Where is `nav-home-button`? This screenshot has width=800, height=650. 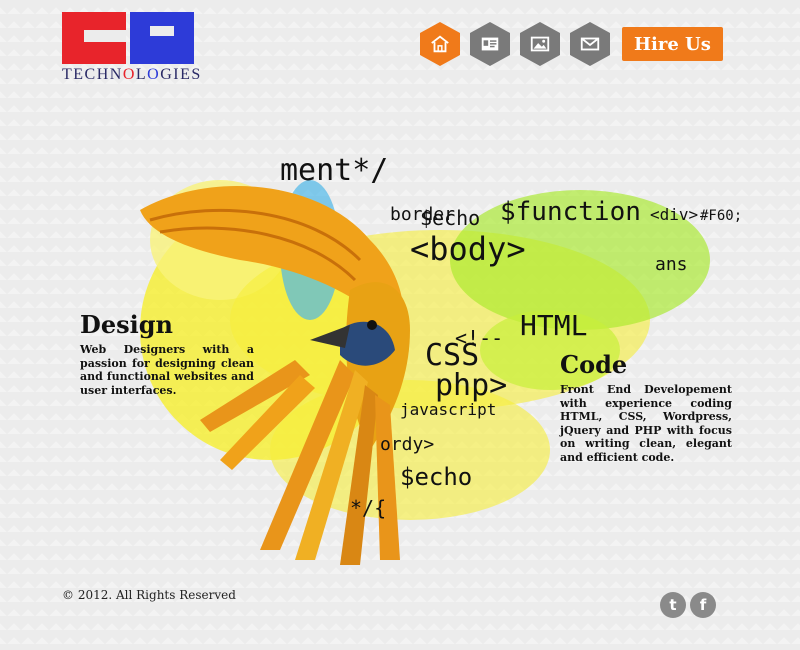
nav-home-button is located at coordinates (440, 44).